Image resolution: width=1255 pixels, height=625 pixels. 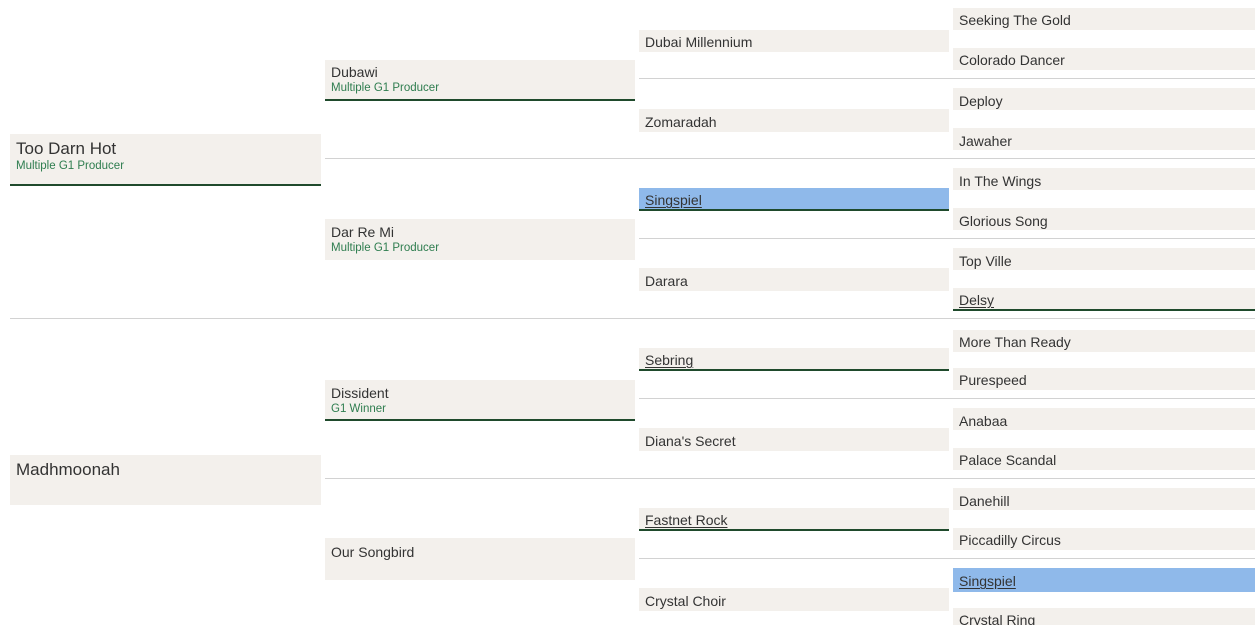 I want to click on pedigree-gen3-cell: Sebring, so click(x=794, y=359).